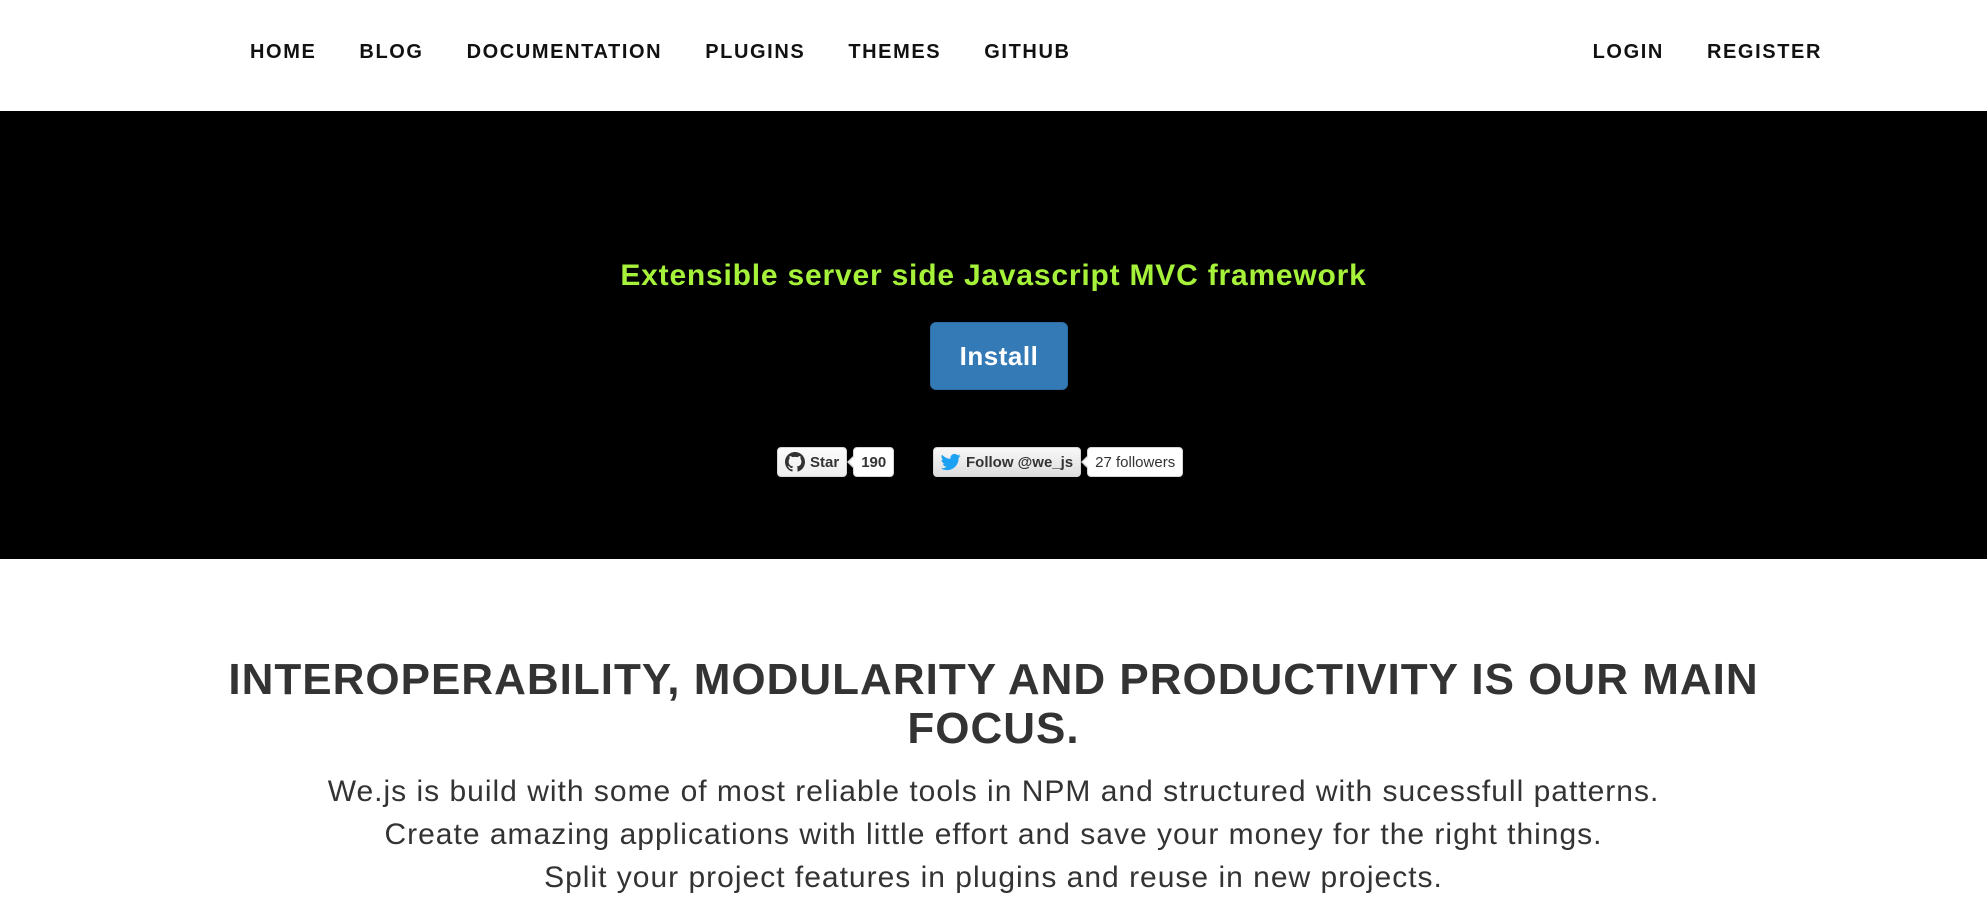 This screenshot has width=1987, height=923. What do you see at coordinates (871, 462) in the screenshot?
I see `github-star-count: 190` at bounding box center [871, 462].